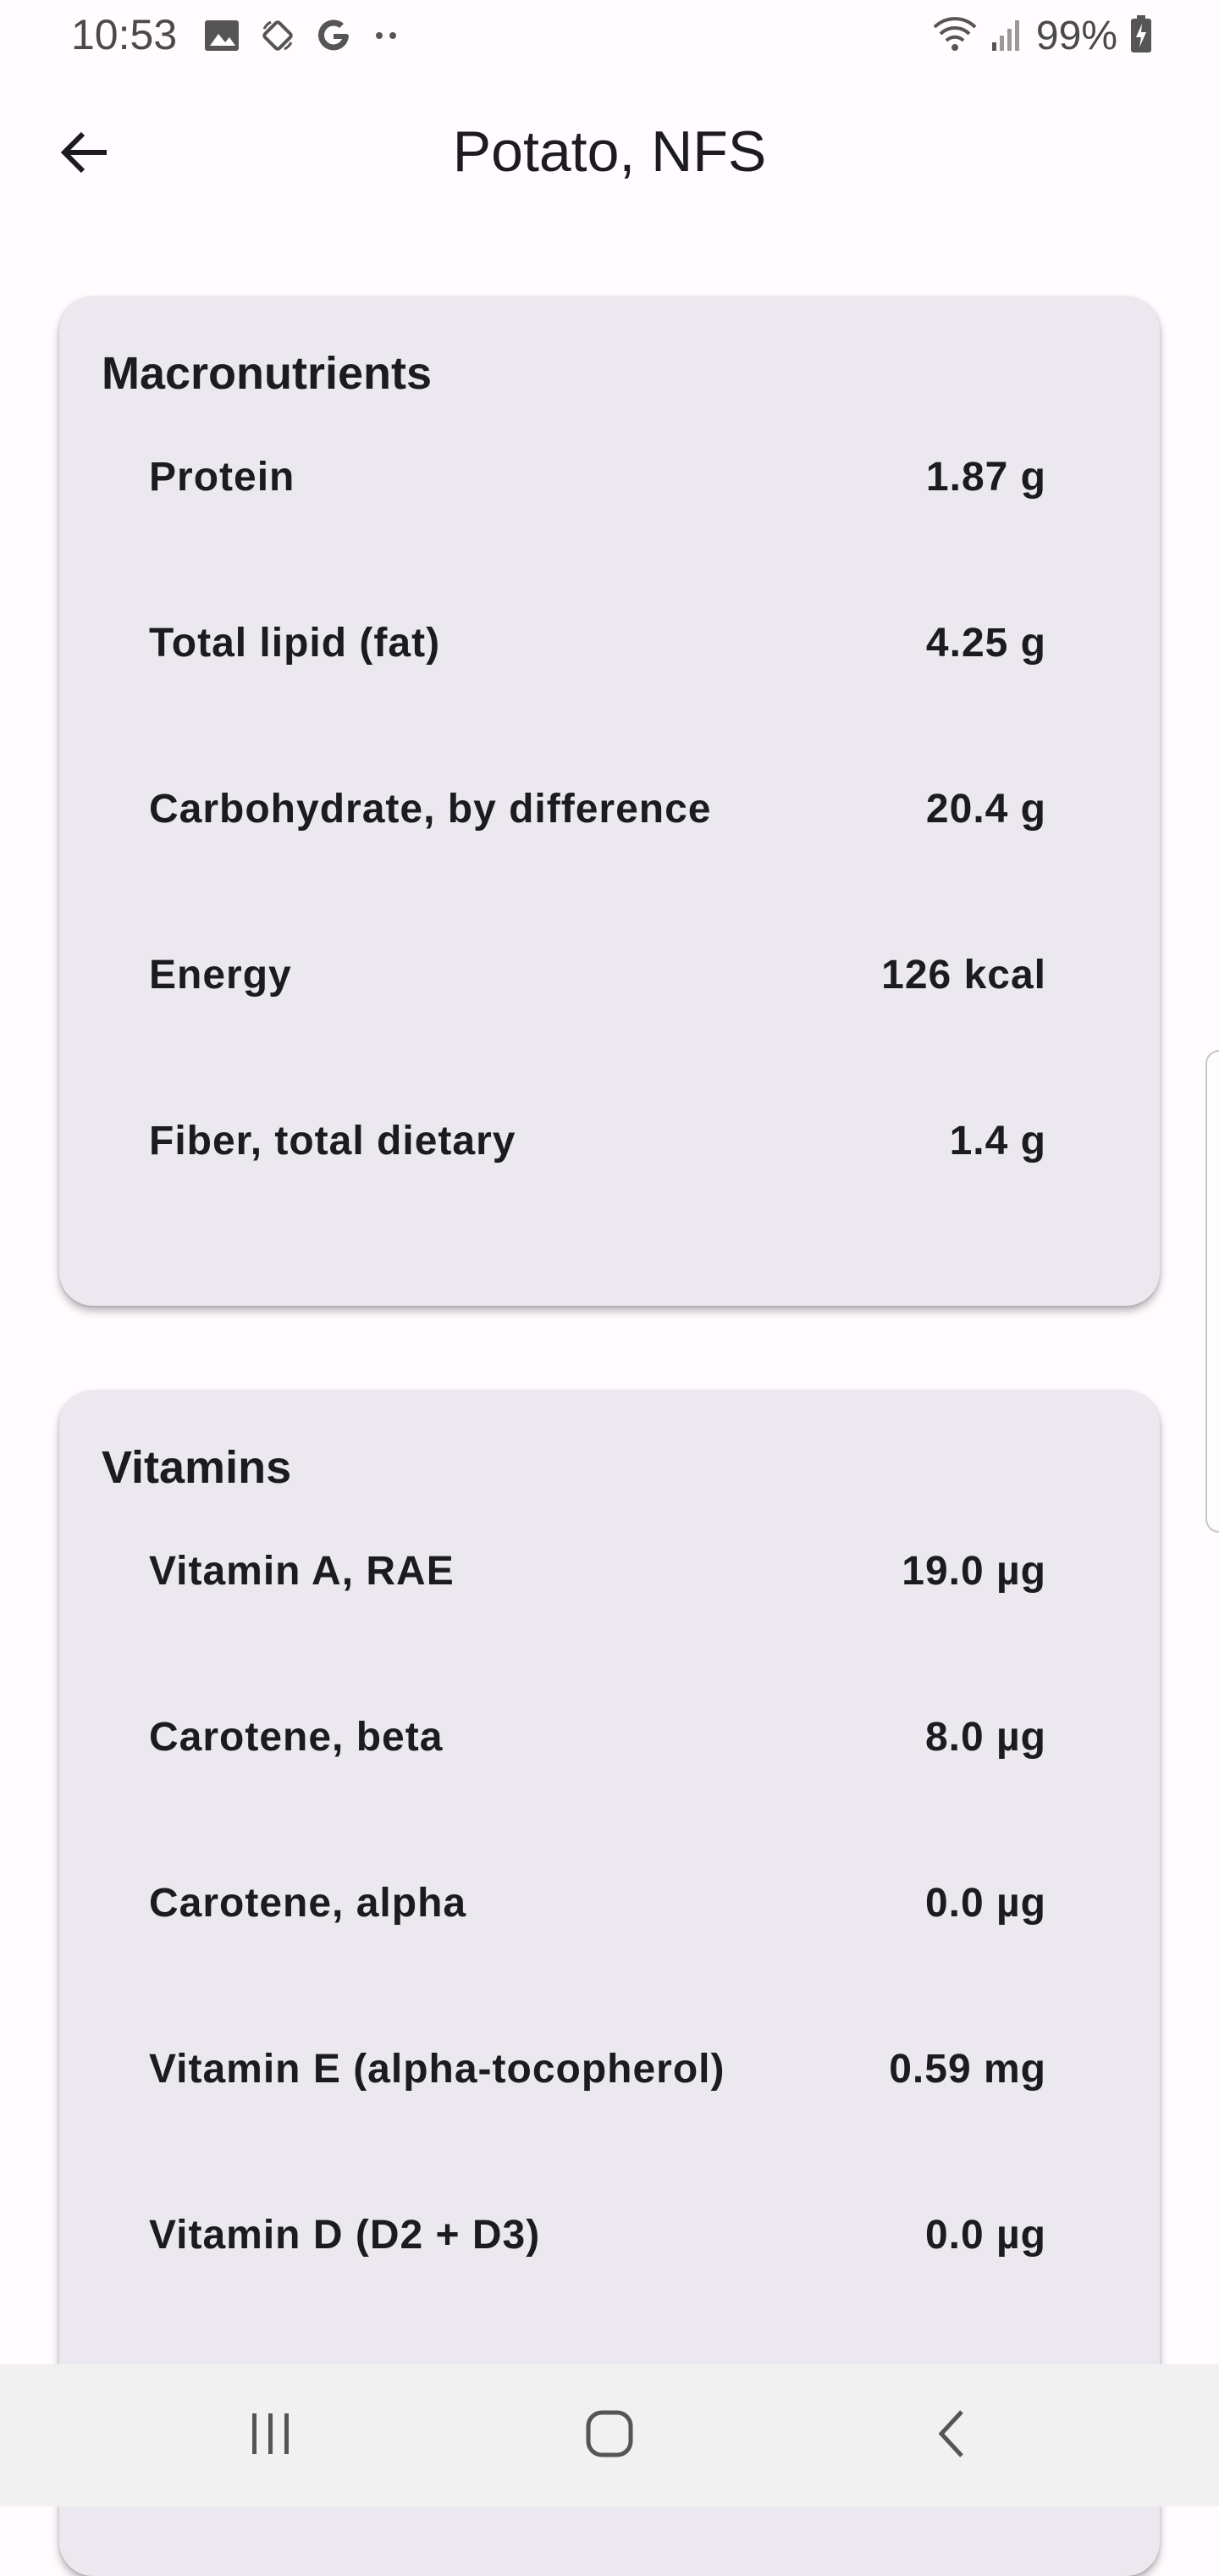 The image size is (1219, 2576). Describe the element at coordinates (197, 1467) in the screenshot. I see `card-title: Vitamins` at that location.